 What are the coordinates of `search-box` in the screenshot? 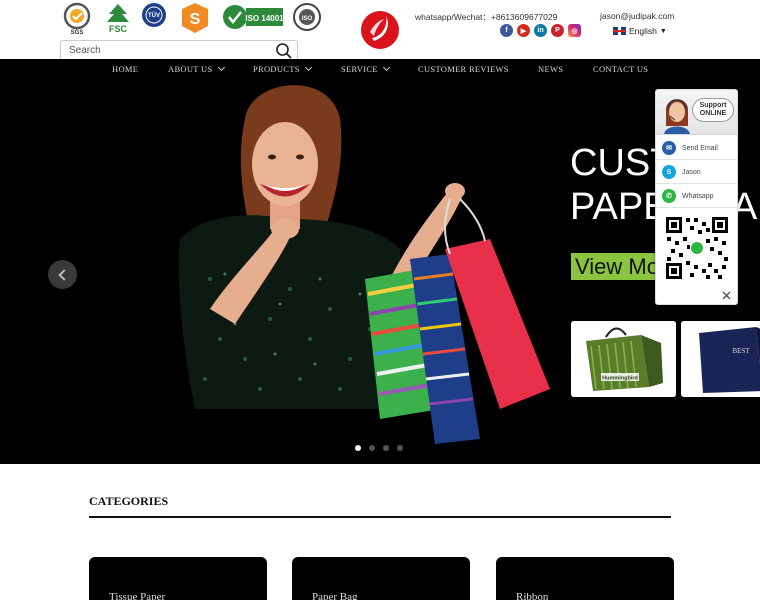 It's located at (179, 50).